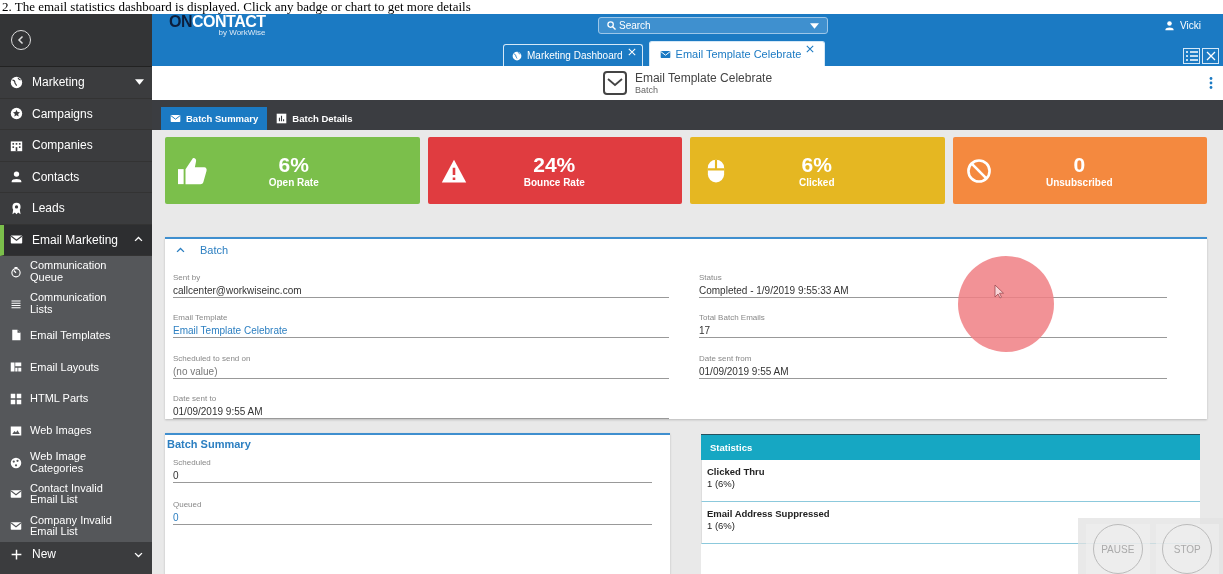 This screenshot has width=1223, height=574. Describe the element at coordinates (193, 170) in the screenshot. I see `thumbs-up-icon` at that location.